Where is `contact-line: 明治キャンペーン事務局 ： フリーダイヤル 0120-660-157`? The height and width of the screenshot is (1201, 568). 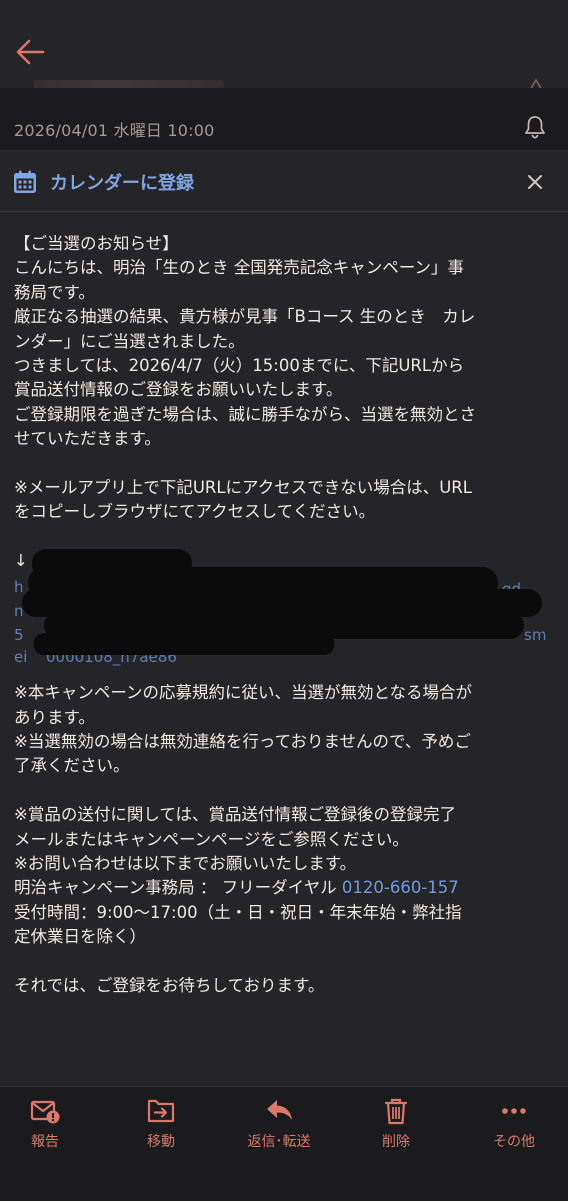 contact-line: 明治キャンペーン事務局 ： フリーダイヤル 0120-660-157 is located at coordinates (284, 888).